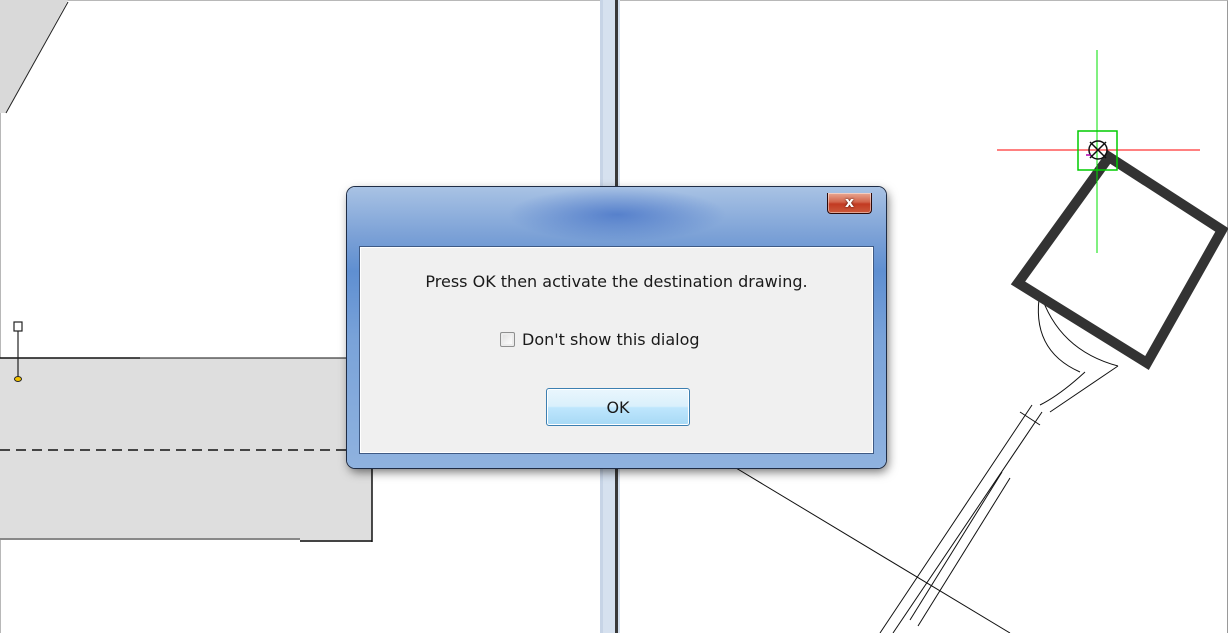  What do you see at coordinates (1119, 260) in the screenshot?
I see `rotated-square` at bounding box center [1119, 260].